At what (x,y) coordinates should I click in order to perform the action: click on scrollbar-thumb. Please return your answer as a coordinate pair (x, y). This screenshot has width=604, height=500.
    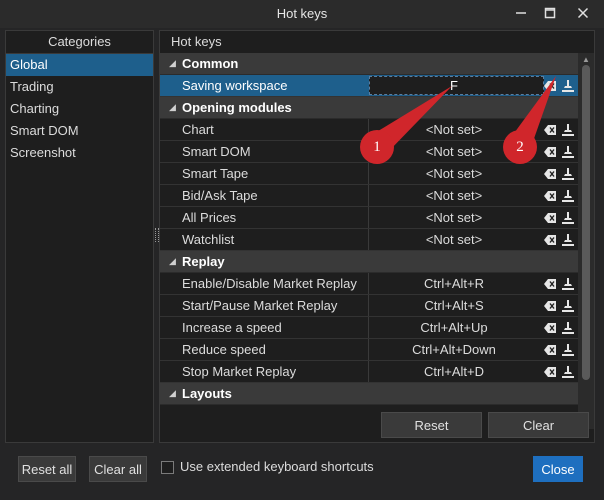
    Looking at the image, I should click on (586, 222).